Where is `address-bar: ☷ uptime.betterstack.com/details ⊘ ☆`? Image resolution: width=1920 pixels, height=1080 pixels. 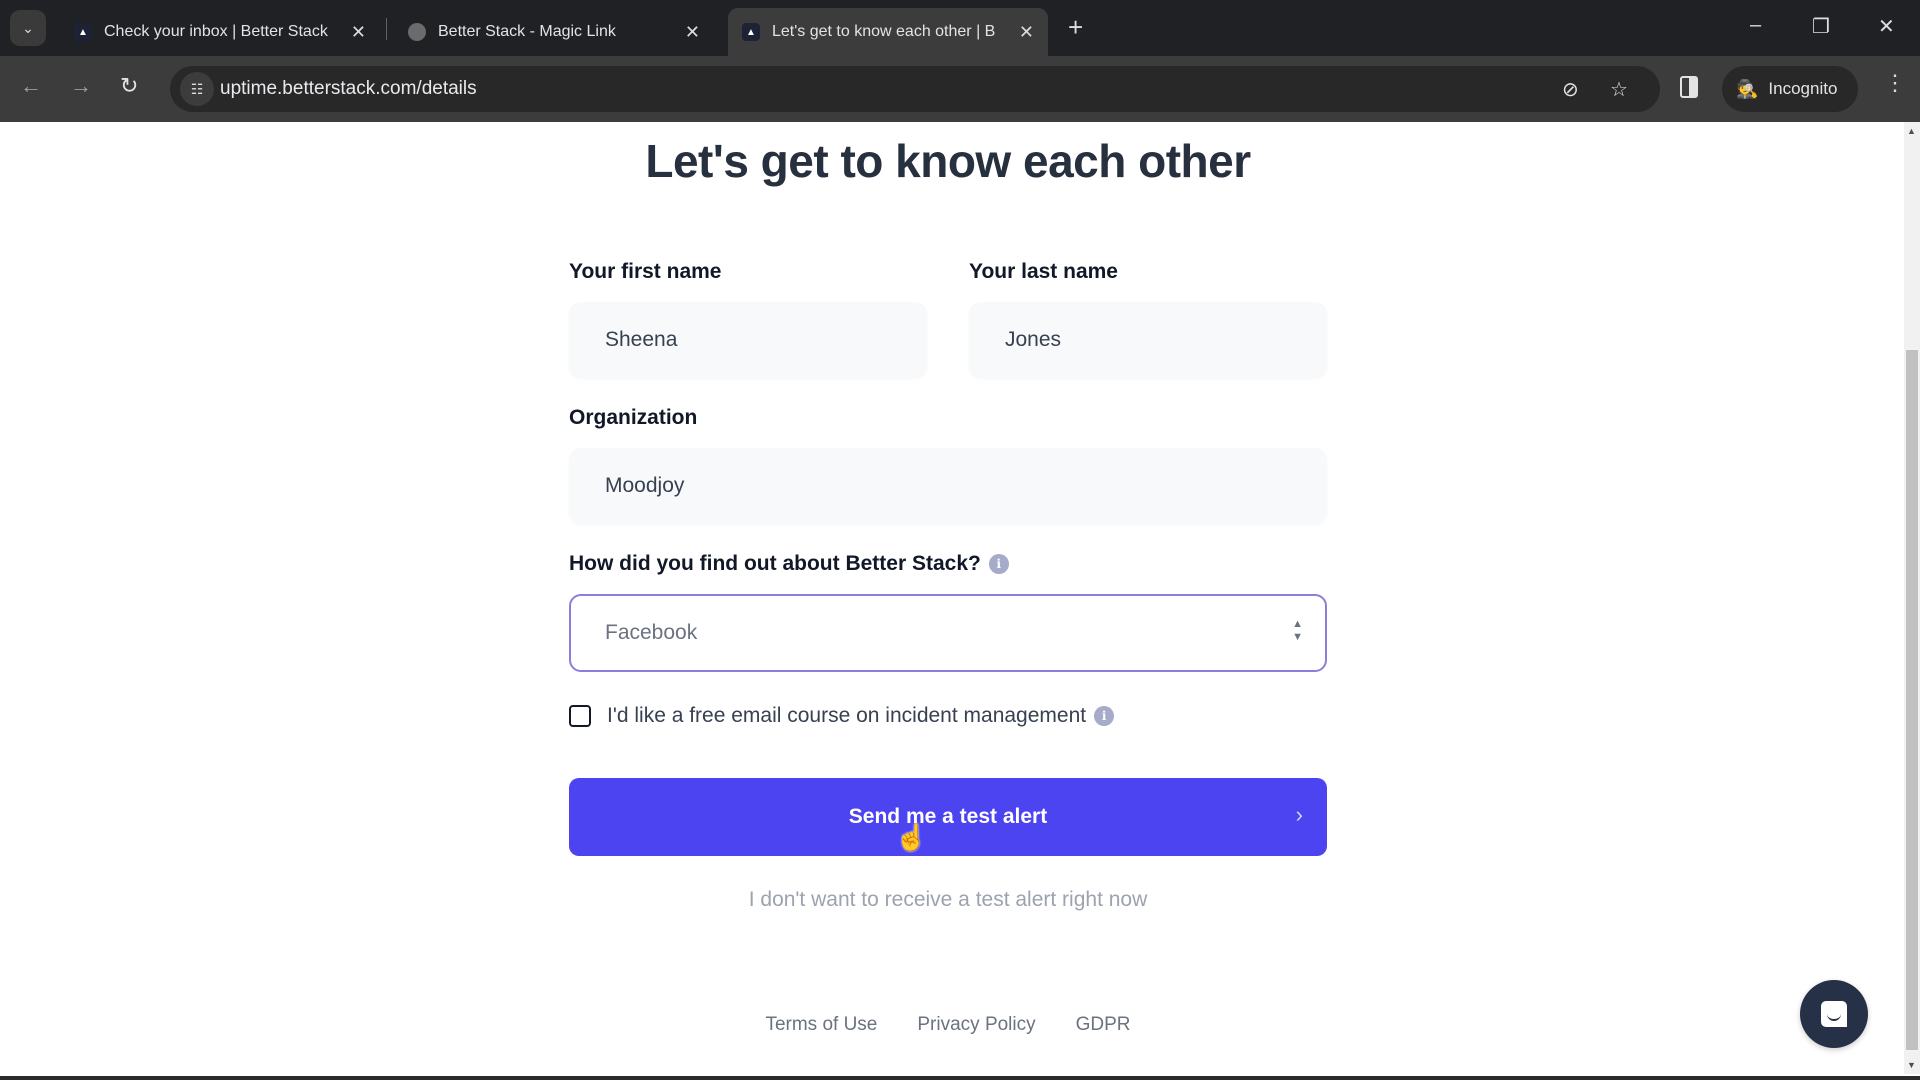
address-bar: ☷ uptime.betterstack.com/details ⊘ ☆ is located at coordinates (915, 89).